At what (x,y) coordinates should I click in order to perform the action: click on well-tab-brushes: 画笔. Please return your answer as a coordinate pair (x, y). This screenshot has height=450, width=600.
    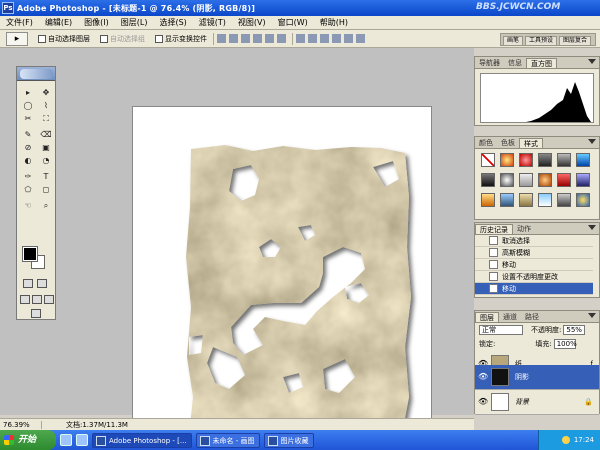
    Looking at the image, I should click on (513, 40).